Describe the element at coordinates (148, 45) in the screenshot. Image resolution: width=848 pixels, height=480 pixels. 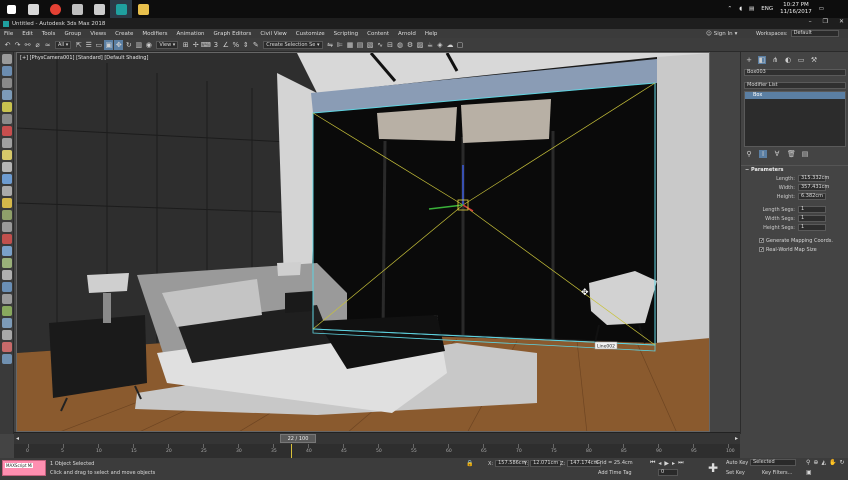
I see `place-icon: ◉` at that location.